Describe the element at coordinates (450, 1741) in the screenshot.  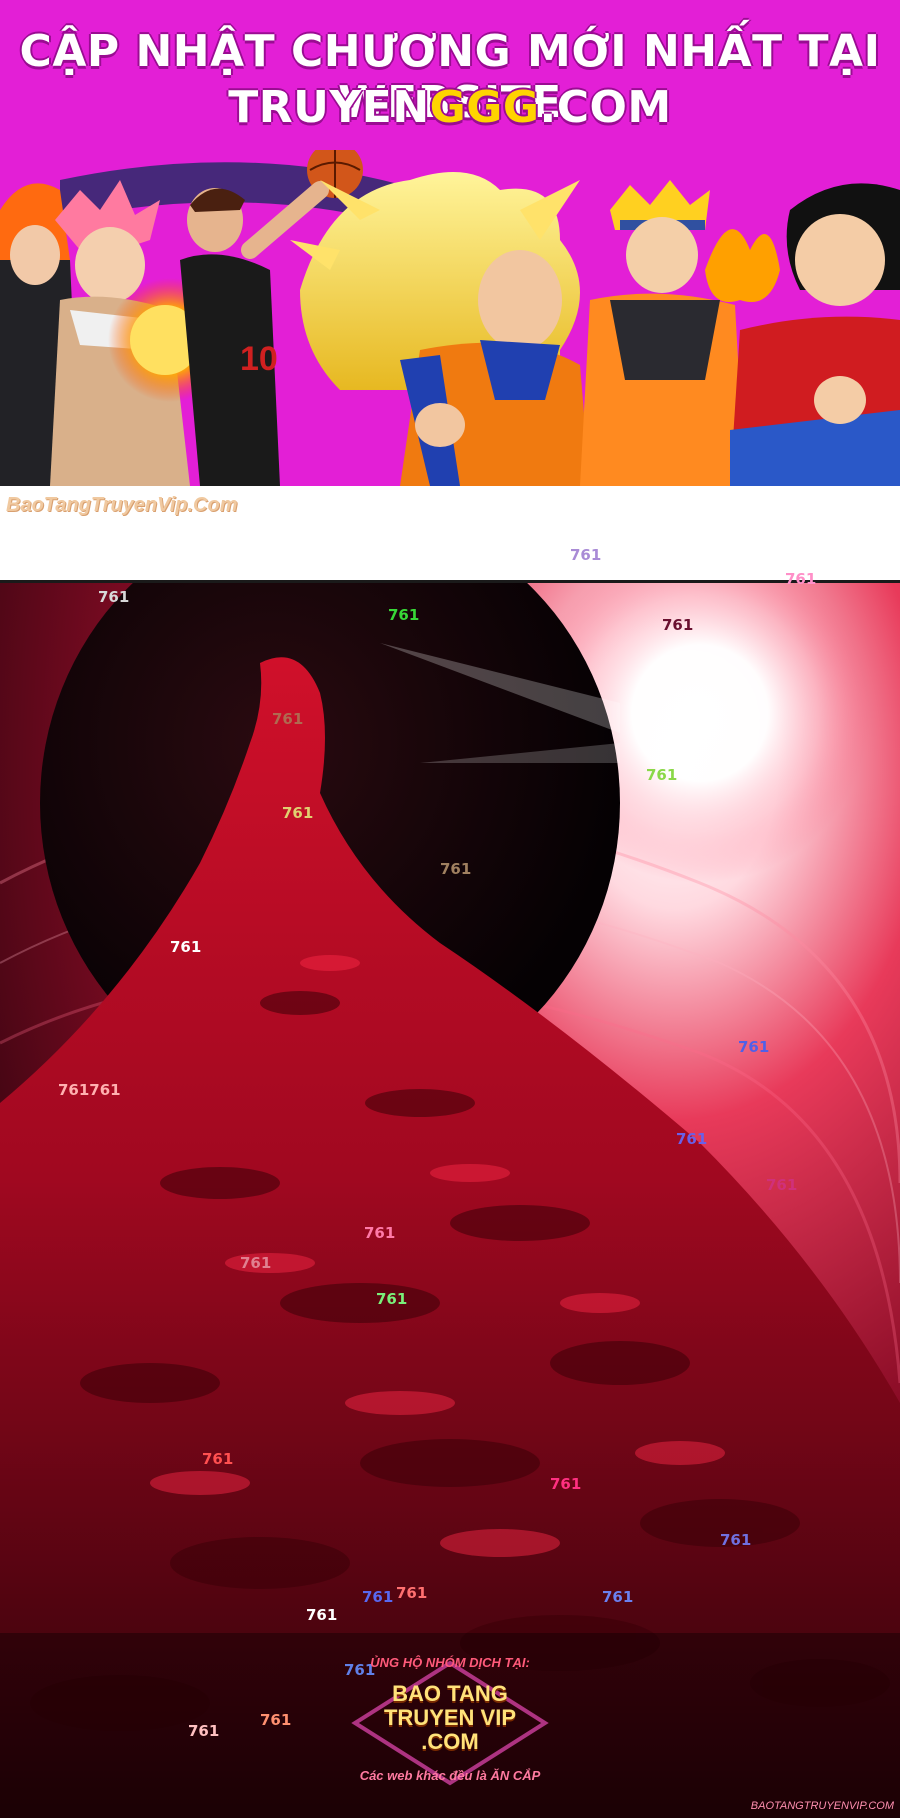
I see `credit-name-line-3: .COM` at that location.